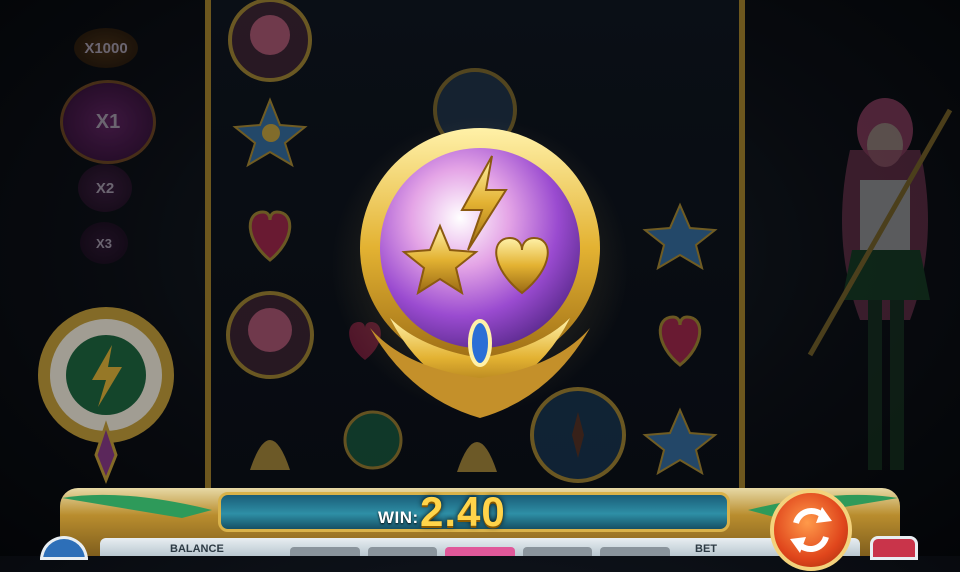  What do you see at coordinates (197, 549) in the screenshot?
I see `balance-label: BALANCE` at bounding box center [197, 549].